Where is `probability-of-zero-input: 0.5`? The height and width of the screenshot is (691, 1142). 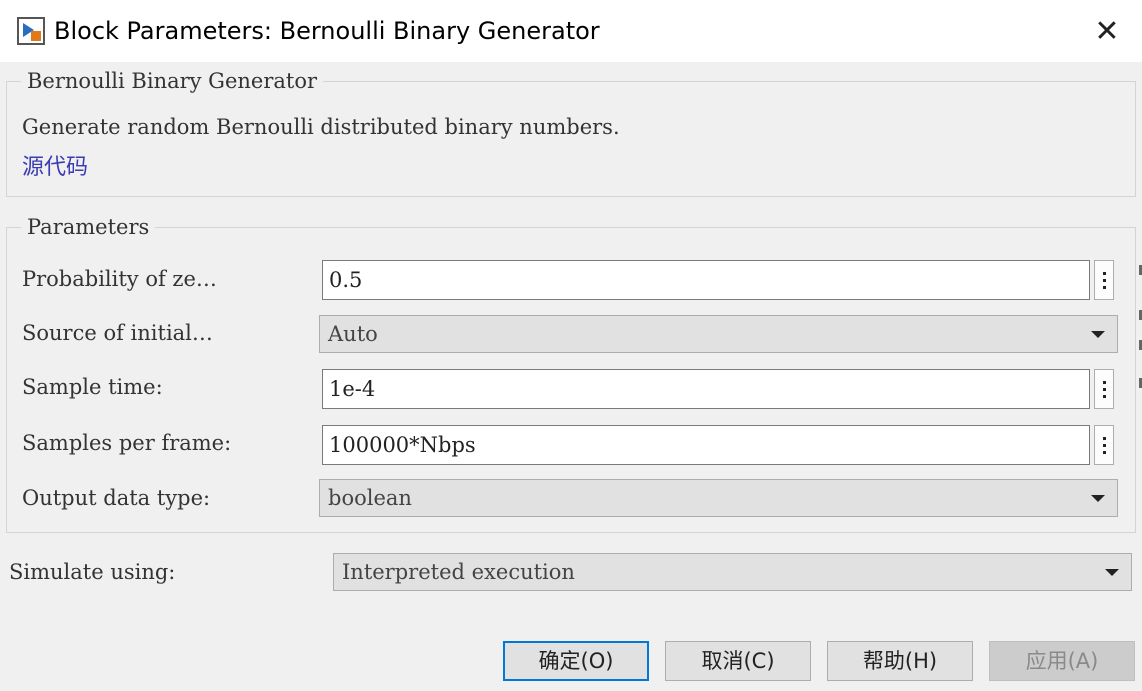 probability-of-zero-input: 0.5 is located at coordinates (706, 280).